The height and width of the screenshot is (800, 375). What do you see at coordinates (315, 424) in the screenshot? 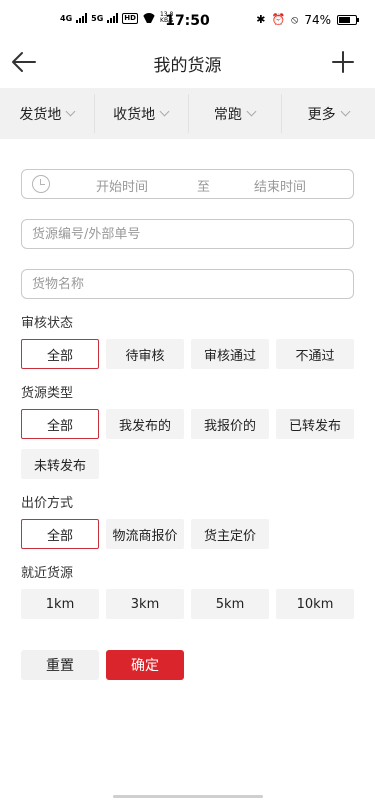
I see `source-option-reposted: 已转发布` at bounding box center [315, 424].